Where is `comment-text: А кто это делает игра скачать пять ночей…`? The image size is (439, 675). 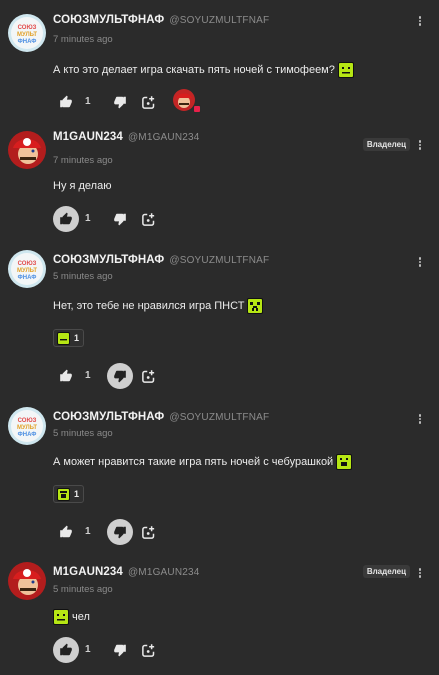
comment-text: А кто это делает игра скачать пять ночей… is located at coordinates (203, 70).